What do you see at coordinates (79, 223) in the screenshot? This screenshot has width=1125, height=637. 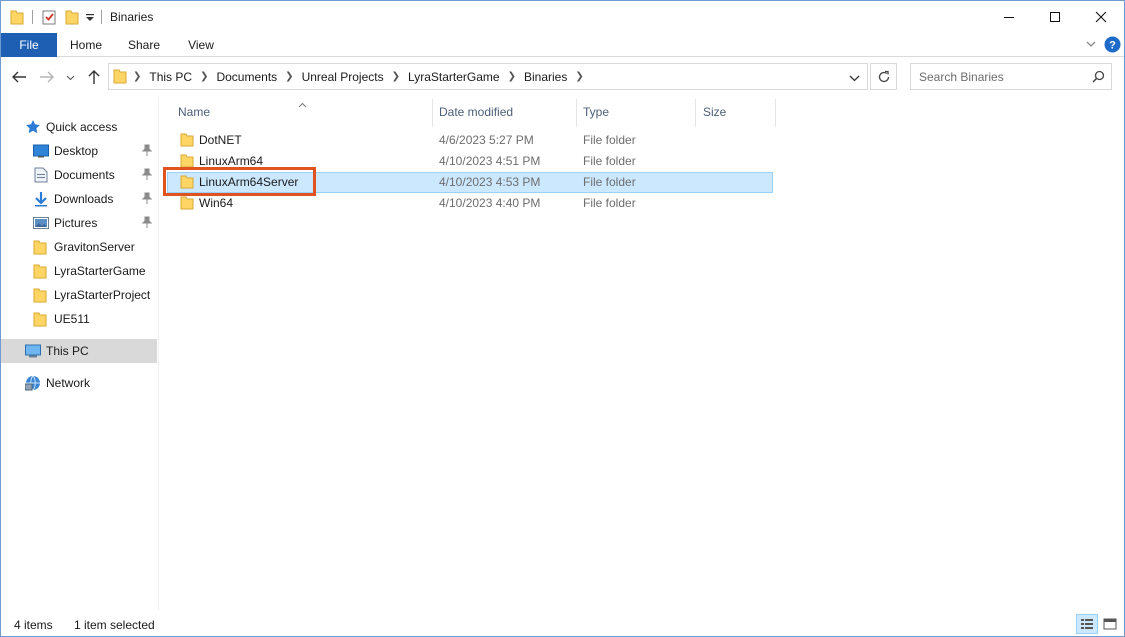 I see `sidebar-item-pictures: Pictures` at bounding box center [79, 223].